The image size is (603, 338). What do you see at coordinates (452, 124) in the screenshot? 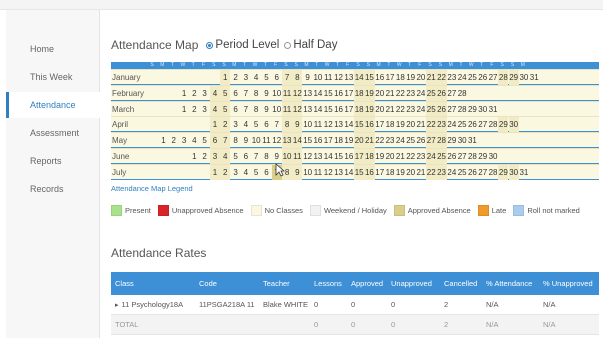
I see `day-cell: 24` at bounding box center [452, 124].